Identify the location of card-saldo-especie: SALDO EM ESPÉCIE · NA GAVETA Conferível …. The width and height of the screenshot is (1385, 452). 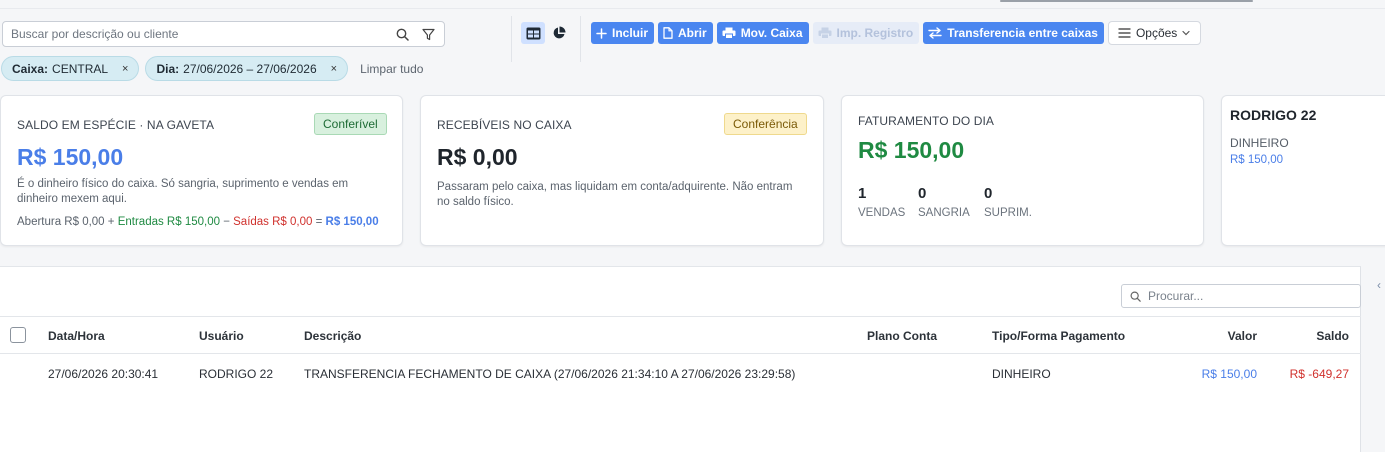
(201, 170).